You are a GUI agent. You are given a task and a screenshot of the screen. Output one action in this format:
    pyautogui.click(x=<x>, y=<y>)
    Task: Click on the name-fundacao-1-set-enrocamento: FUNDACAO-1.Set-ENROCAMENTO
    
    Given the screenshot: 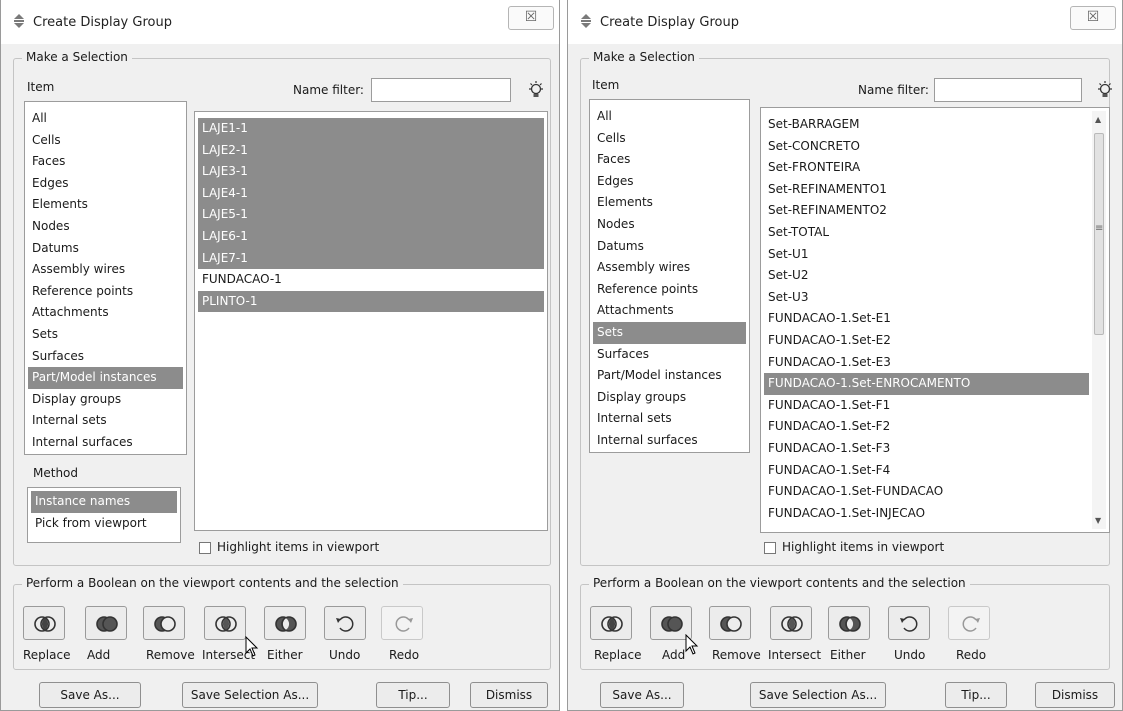 What is the action you would take?
    pyautogui.click(x=926, y=384)
    